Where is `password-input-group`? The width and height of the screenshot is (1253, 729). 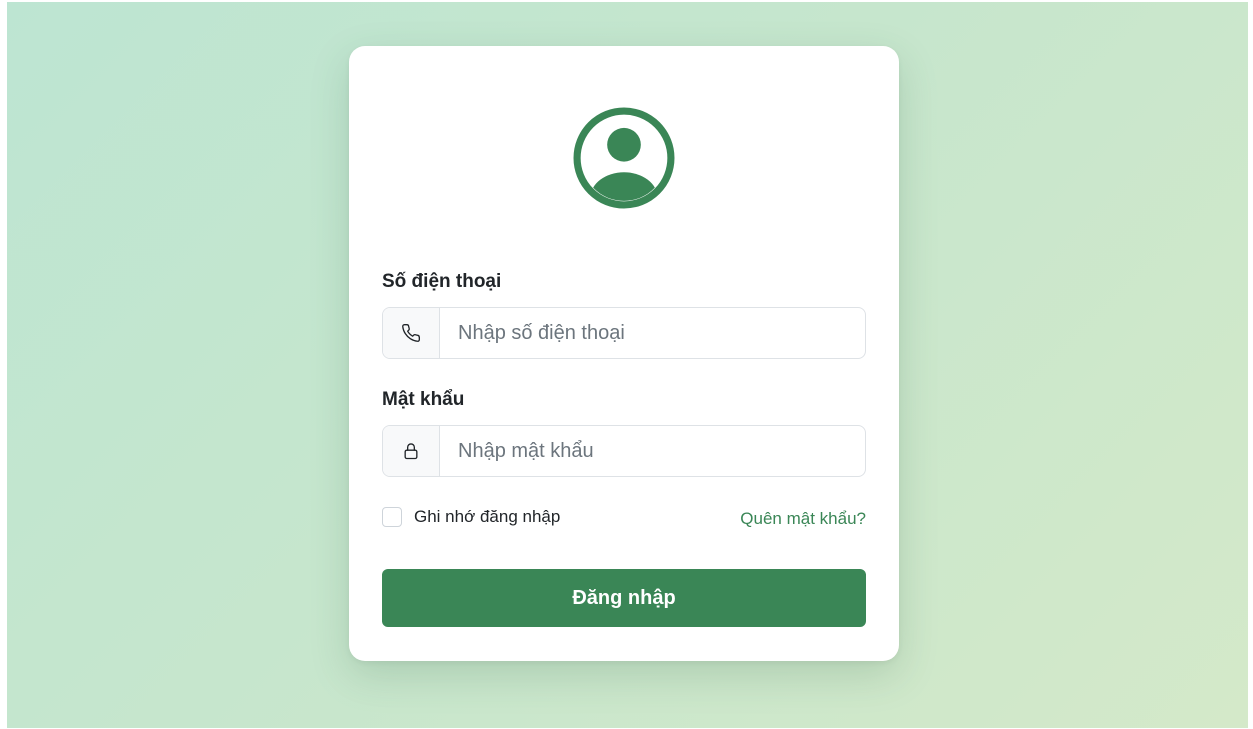 password-input-group is located at coordinates (624, 451).